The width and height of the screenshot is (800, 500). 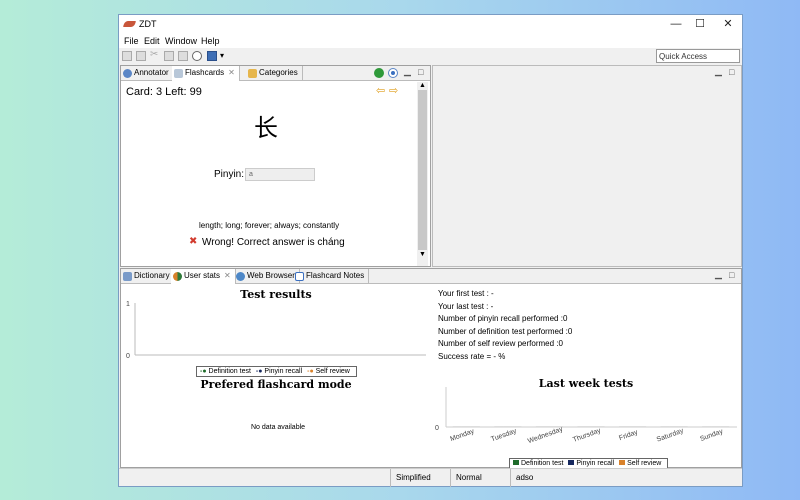 What do you see at coordinates (393, 90) in the screenshot?
I see `next-card-icon: ⇨` at bounding box center [393, 90].